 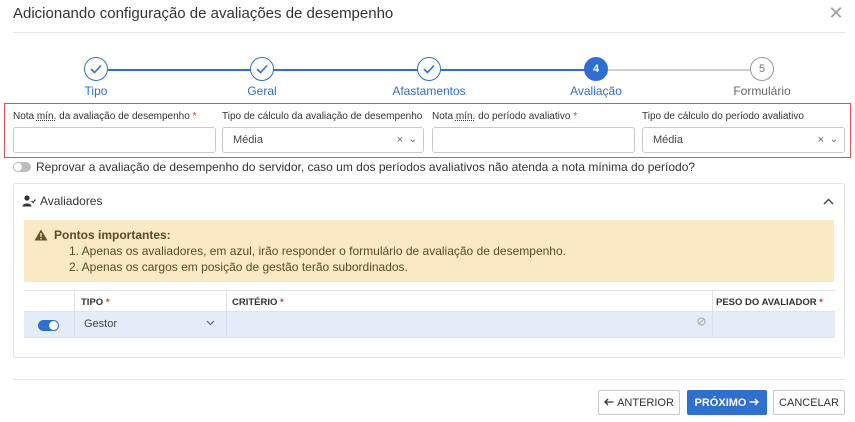 What do you see at coordinates (262, 91) in the screenshot?
I see `step-label: Geral` at bounding box center [262, 91].